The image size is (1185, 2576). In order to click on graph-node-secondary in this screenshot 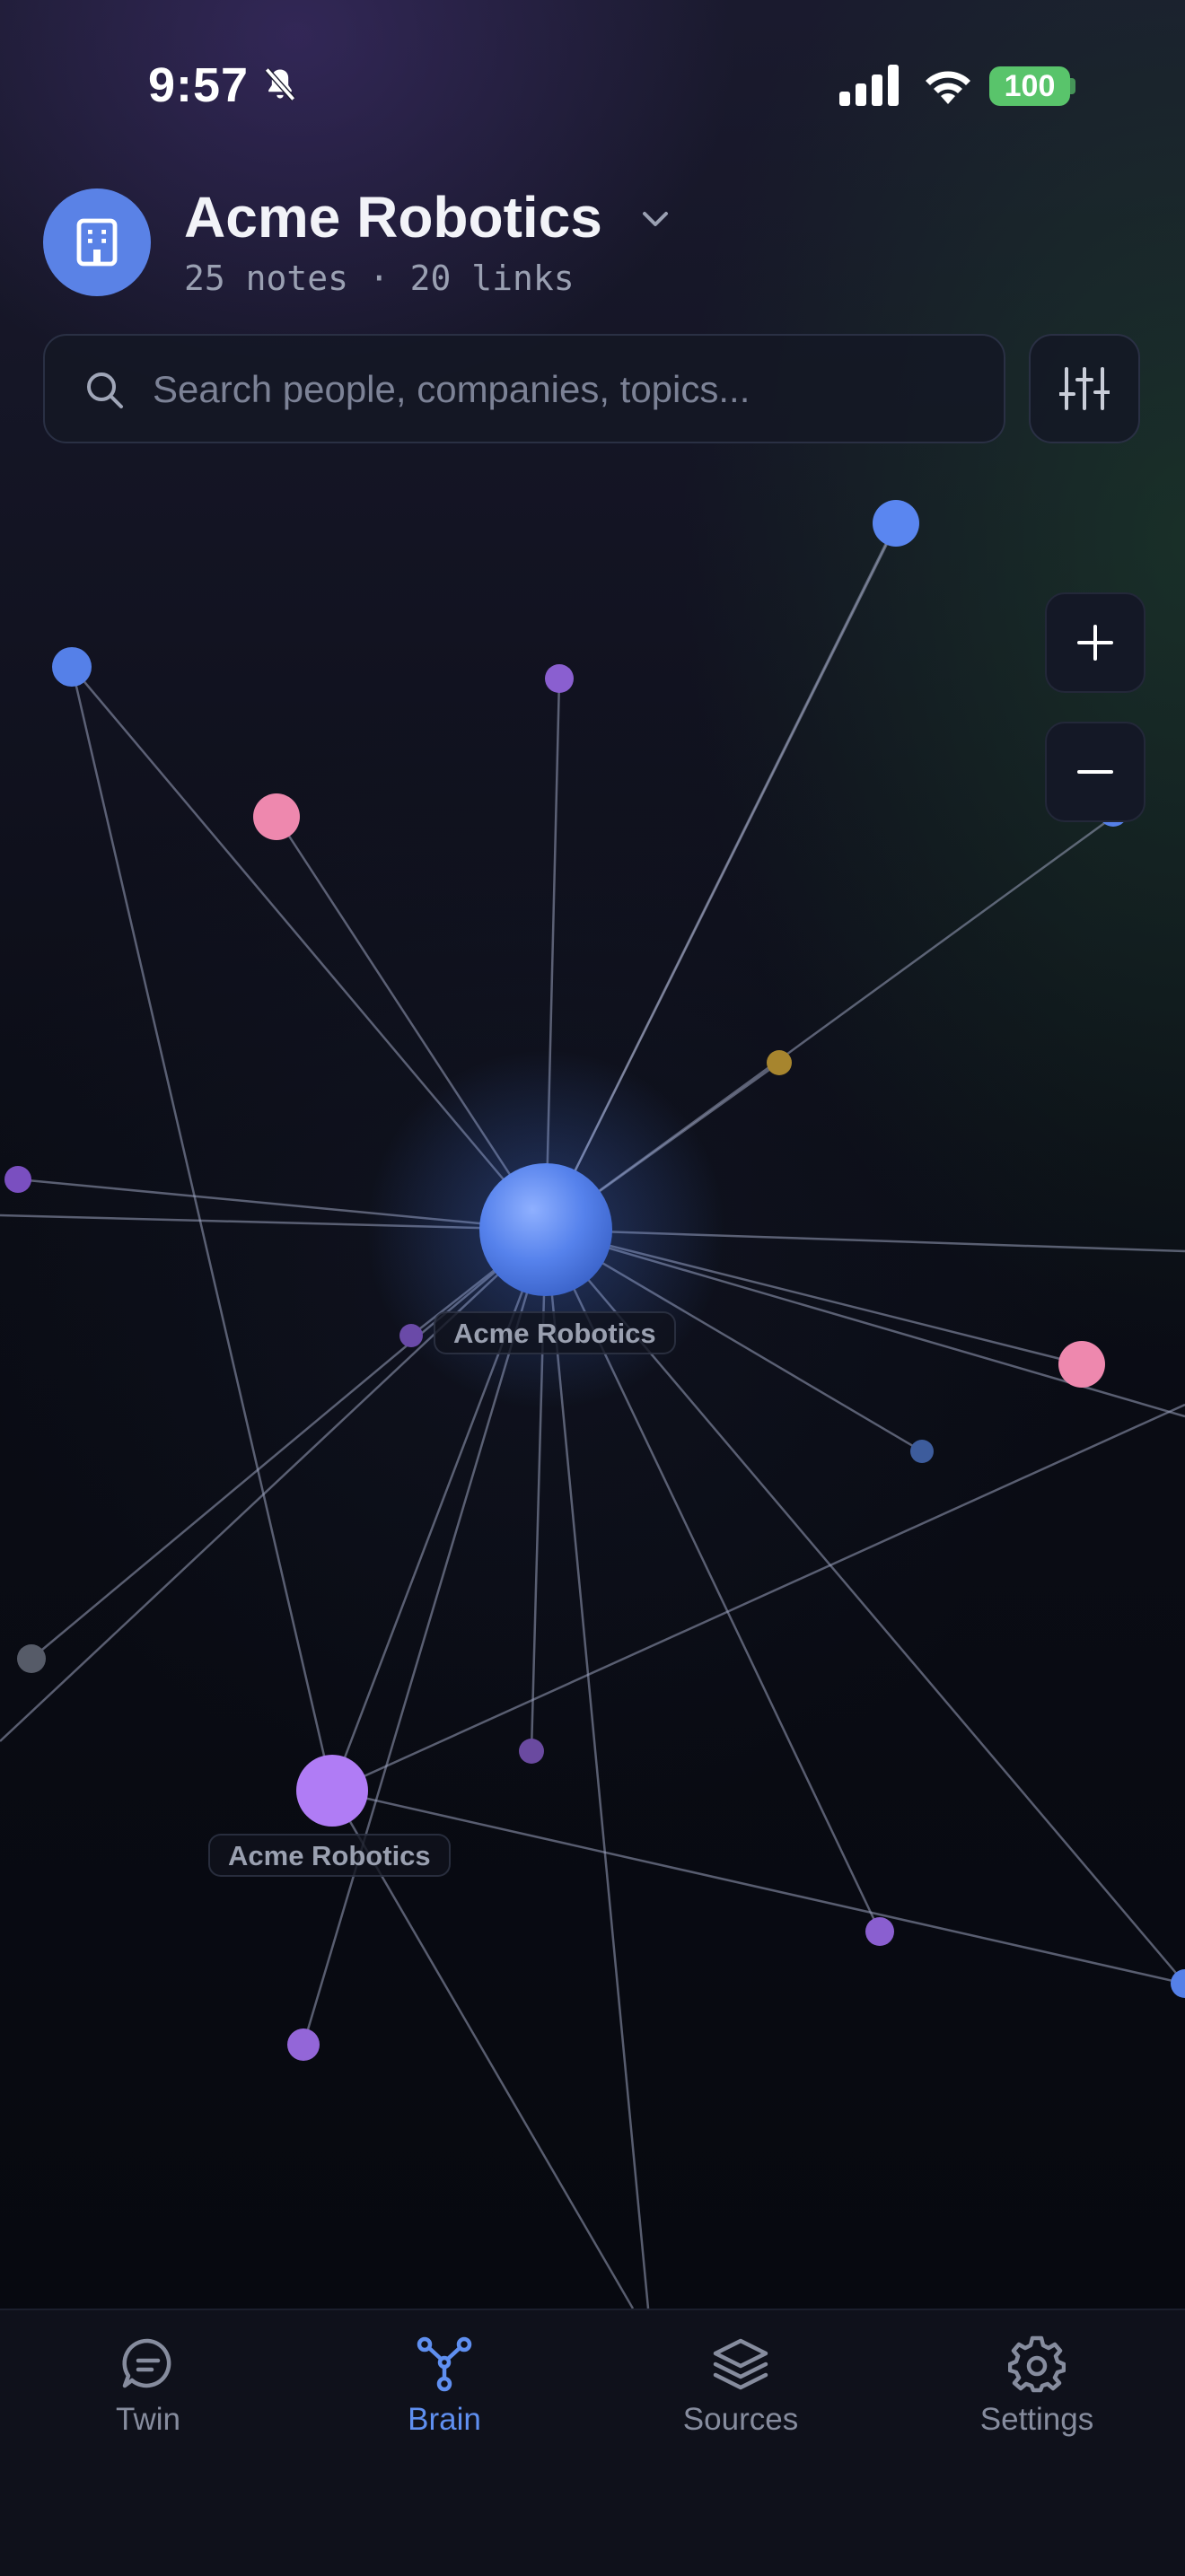, I will do `click(332, 1791)`.